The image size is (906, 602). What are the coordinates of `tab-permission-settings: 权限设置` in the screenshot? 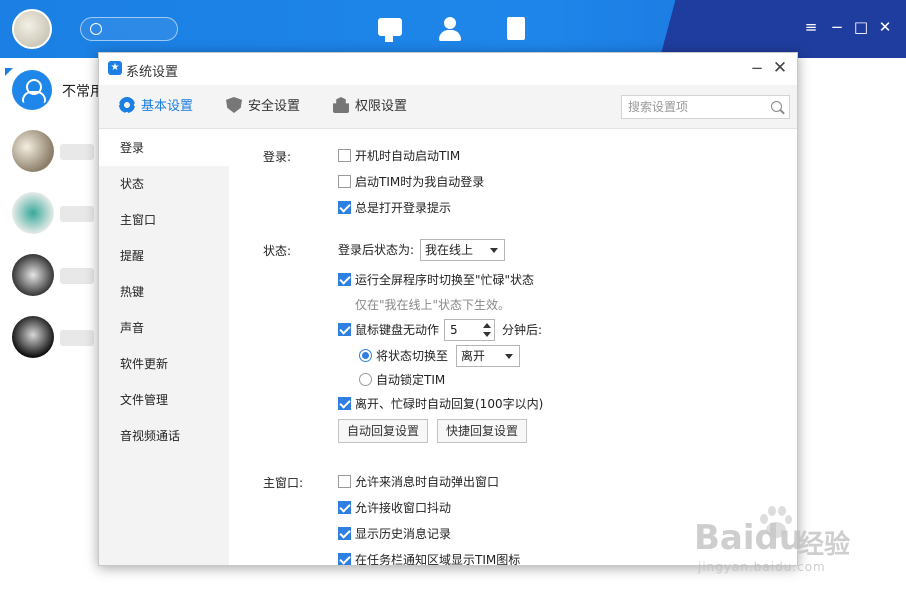 It's located at (370, 107).